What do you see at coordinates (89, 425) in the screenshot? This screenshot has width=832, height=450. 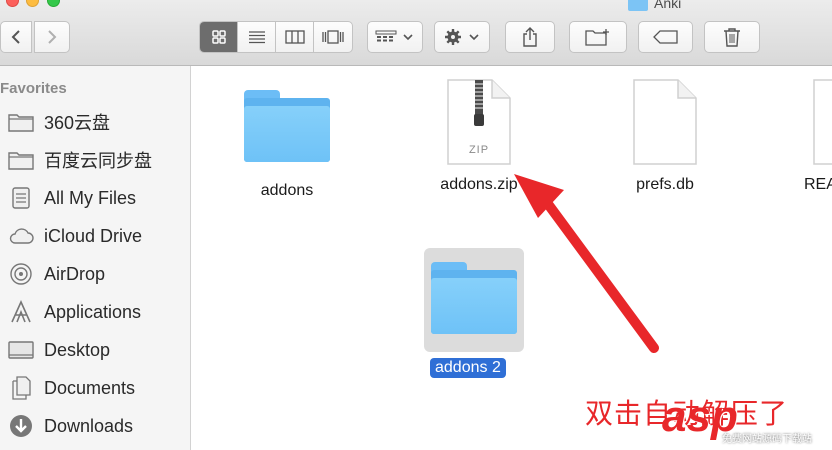 I see `sidebar-item-label: Downloads` at bounding box center [89, 425].